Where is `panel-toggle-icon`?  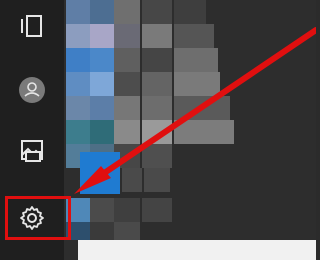 panel-toggle-icon is located at coordinates (31, 26).